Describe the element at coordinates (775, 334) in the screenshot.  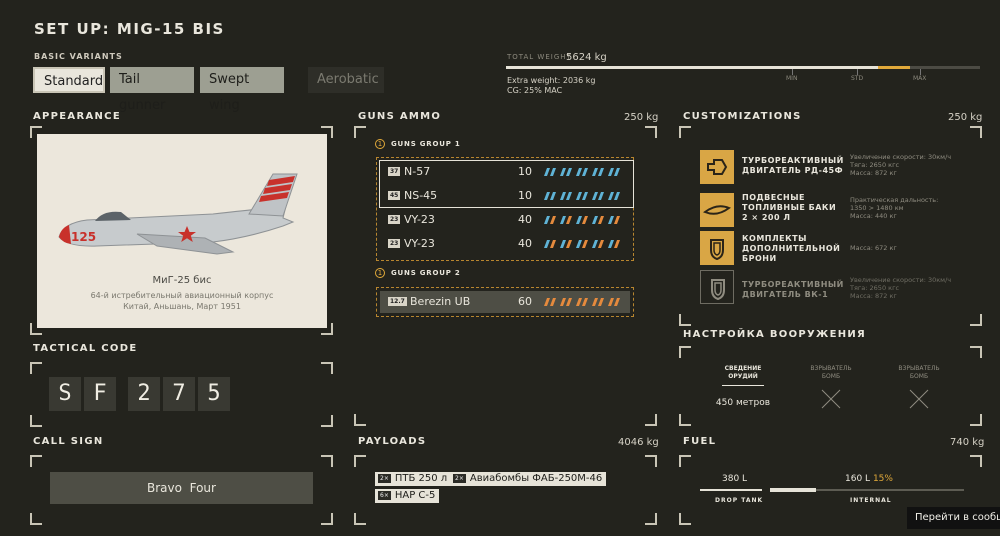
I see `armament-settings-label: НАСТРОЙКА ВООРУЖЕНИЯ` at that location.